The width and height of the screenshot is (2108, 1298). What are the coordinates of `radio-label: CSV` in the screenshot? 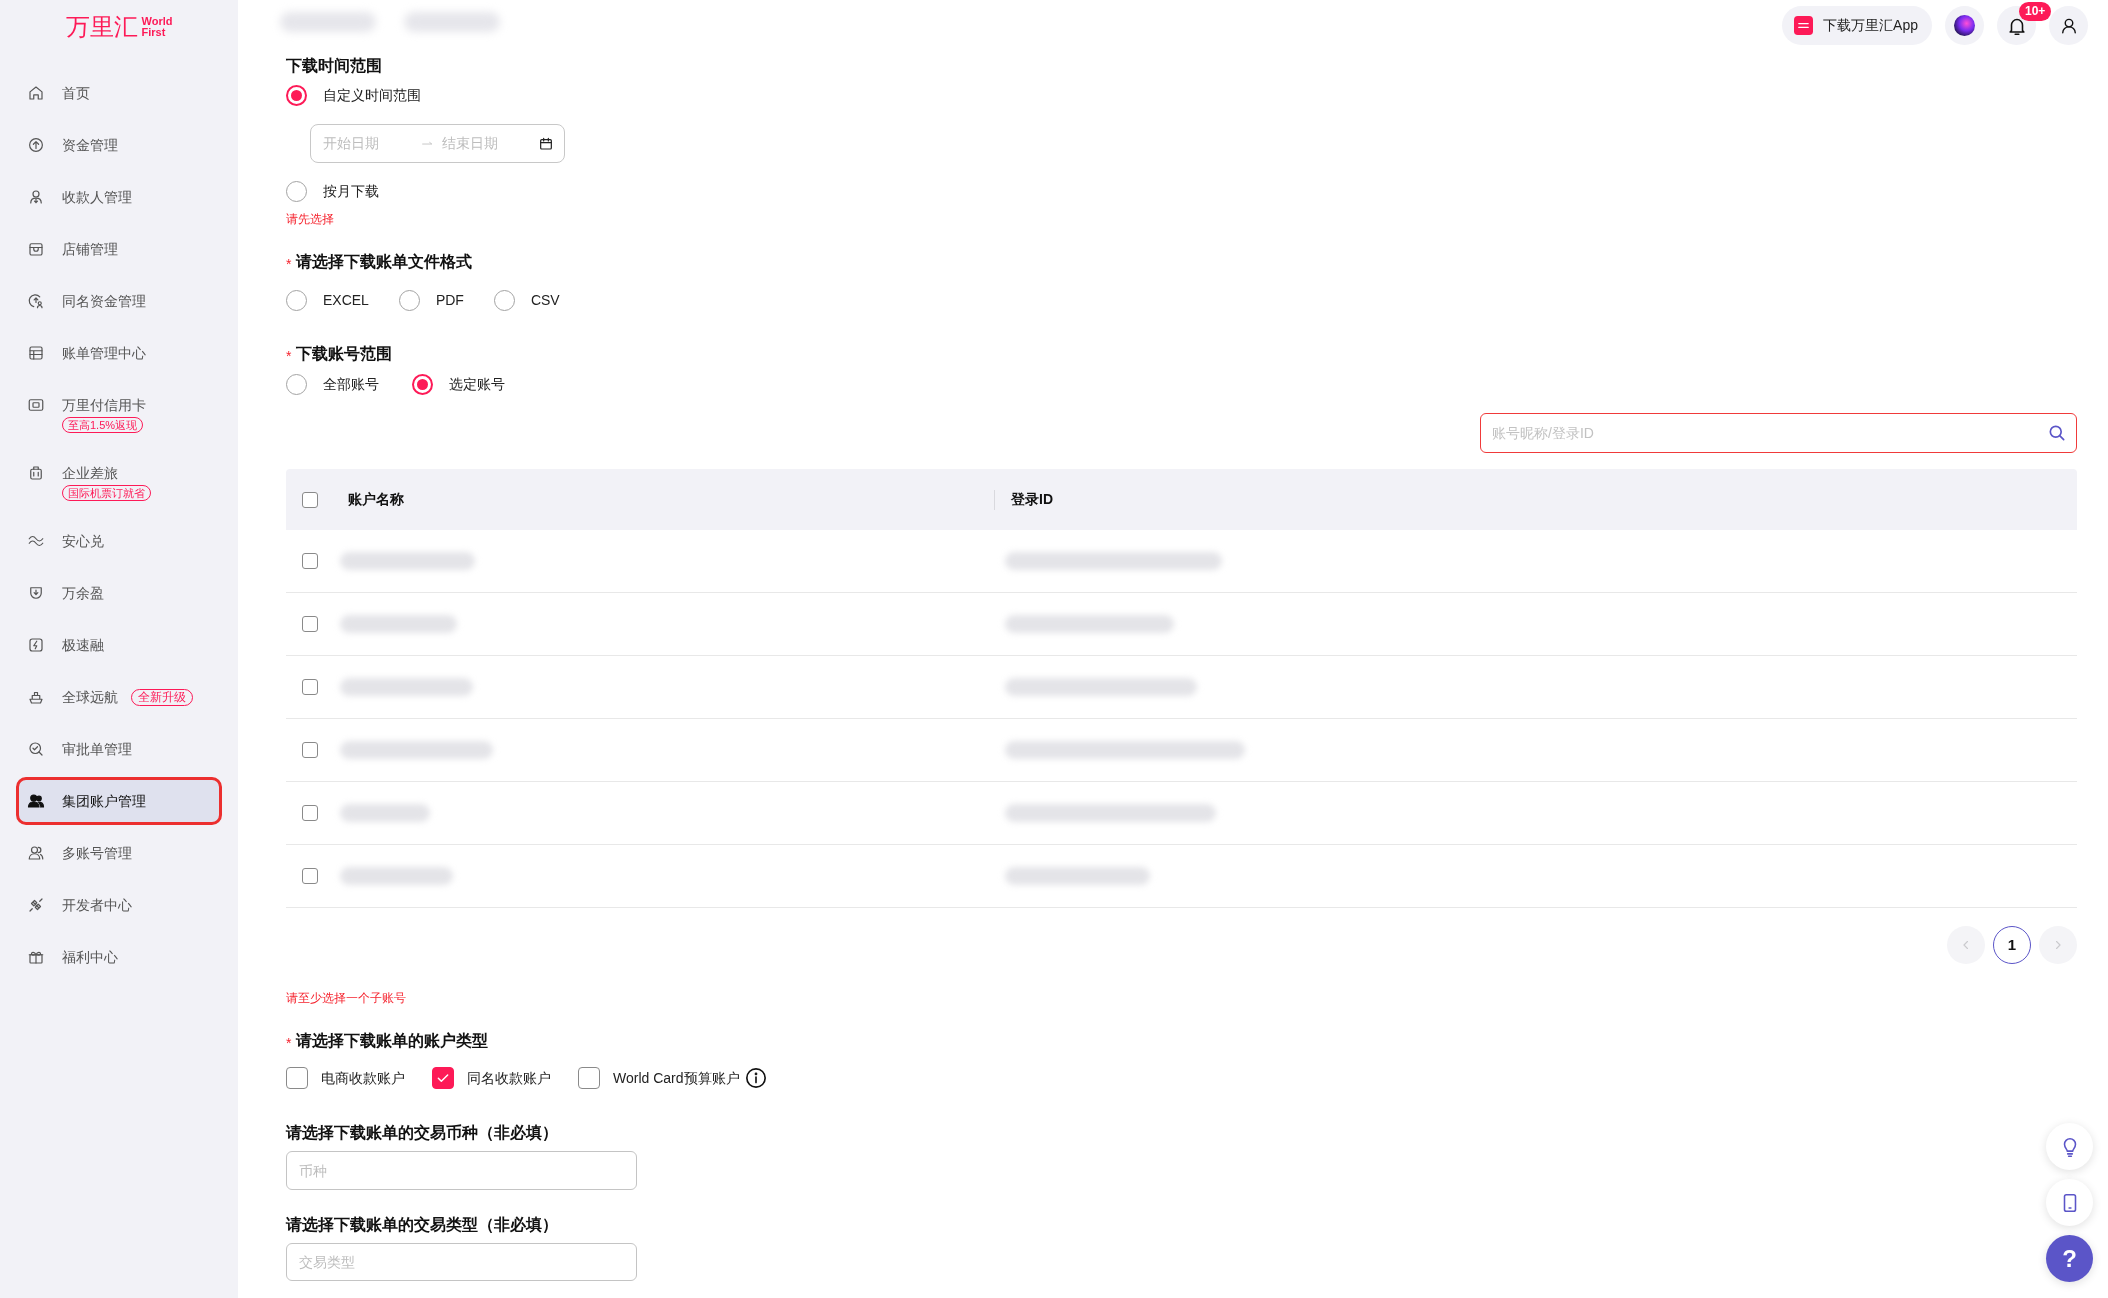 It's located at (545, 300).